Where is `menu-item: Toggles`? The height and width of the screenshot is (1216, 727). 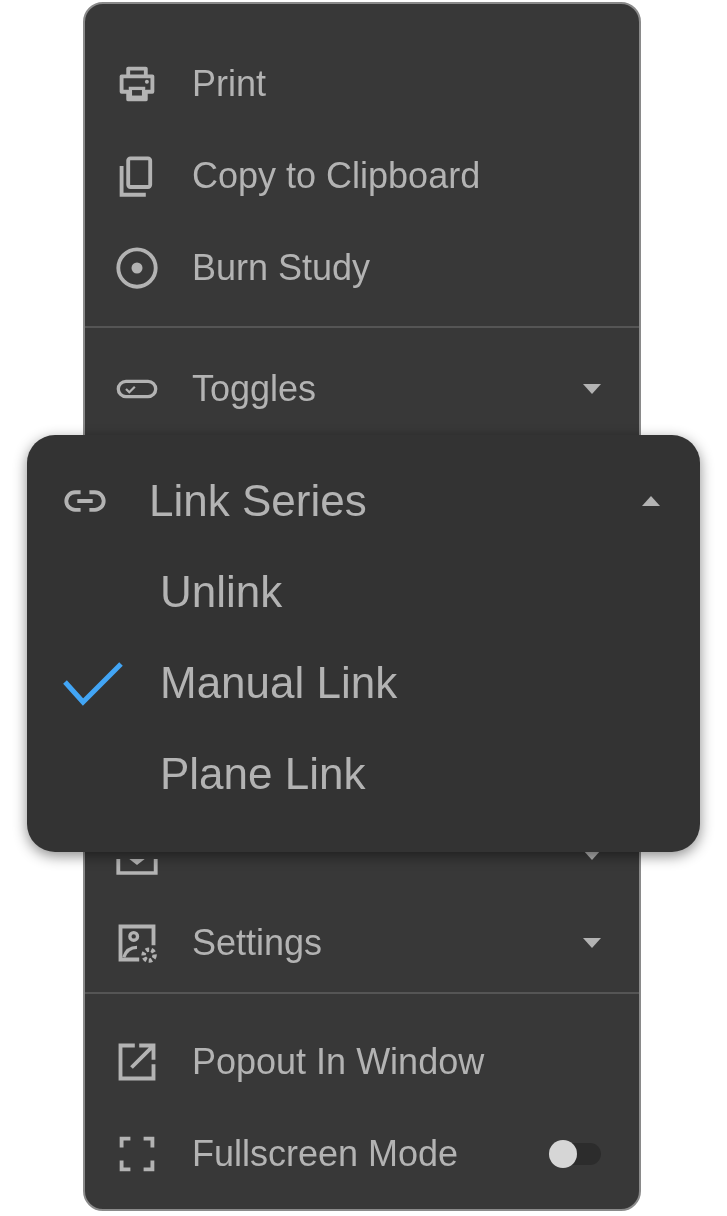 menu-item: Toggles is located at coordinates (387, 389).